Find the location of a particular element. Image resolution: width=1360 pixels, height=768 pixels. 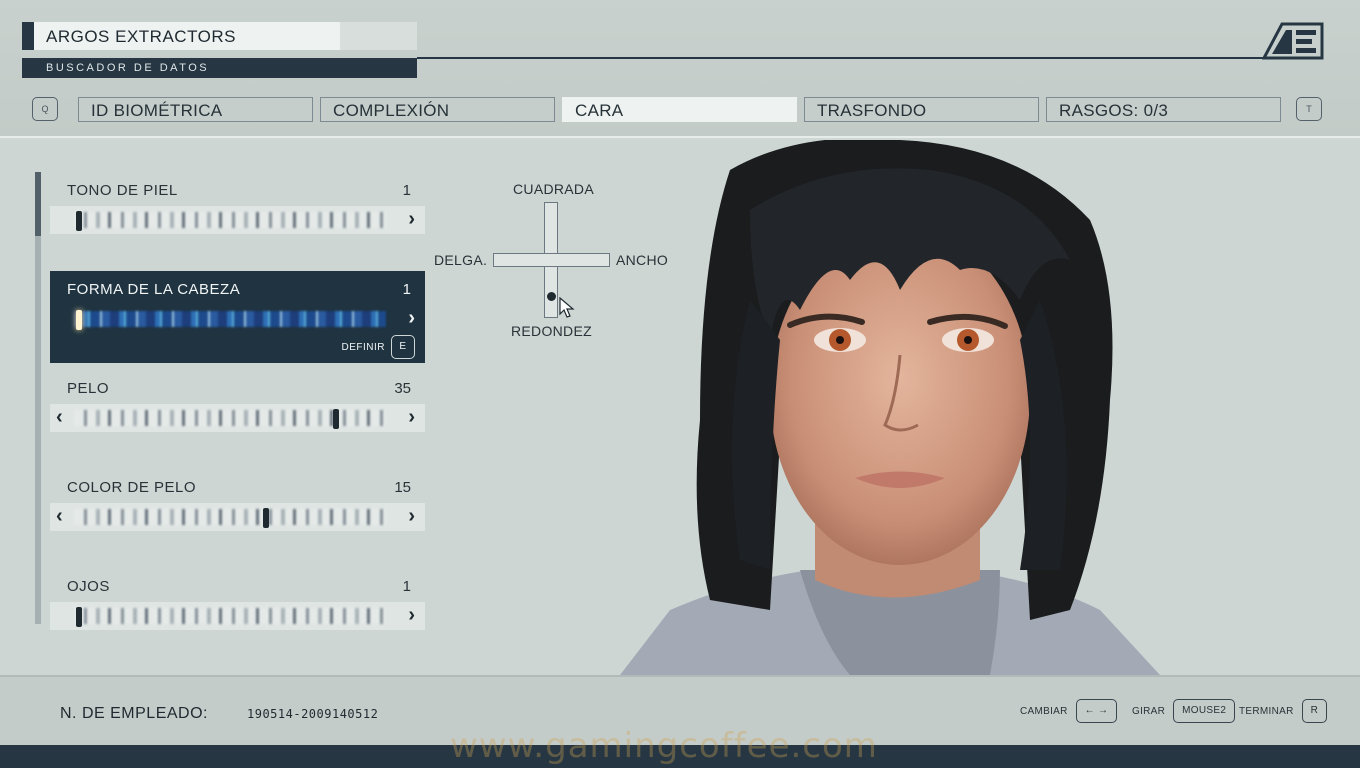

watermark: www.gamingcoffee.com is located at coordinates (664, 746).